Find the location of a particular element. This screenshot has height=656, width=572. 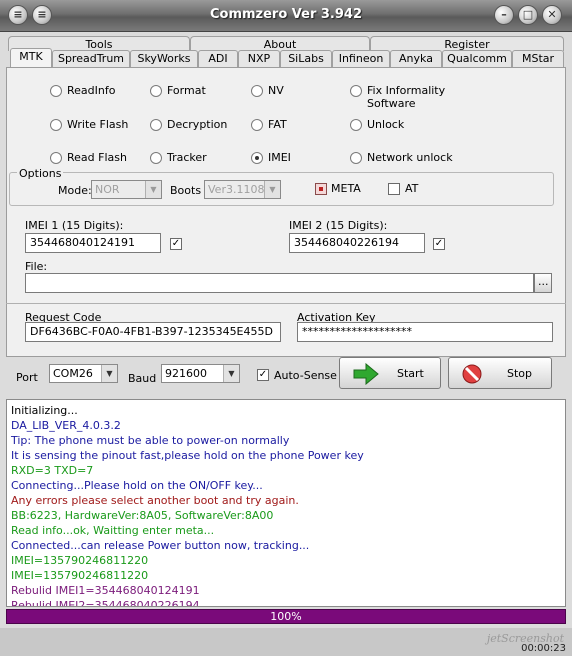

activation-key-input: ******************** is located at coordinates (425, 332).